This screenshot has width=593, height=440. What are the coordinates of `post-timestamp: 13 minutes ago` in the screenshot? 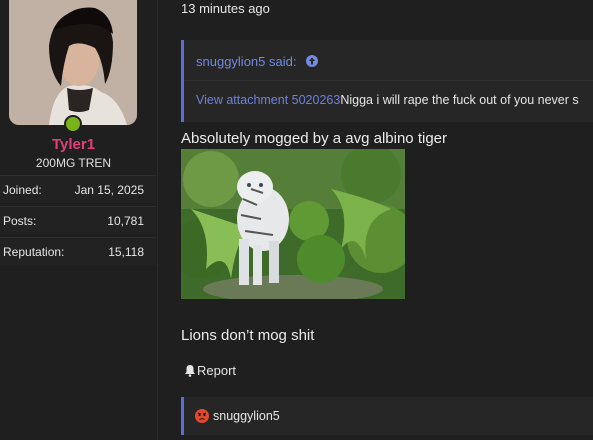 It's located at (225, 8).